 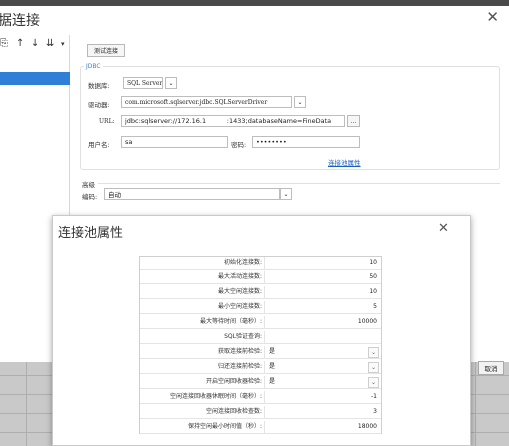 I want to click on property-value: 5, so click(x=375, y=306).